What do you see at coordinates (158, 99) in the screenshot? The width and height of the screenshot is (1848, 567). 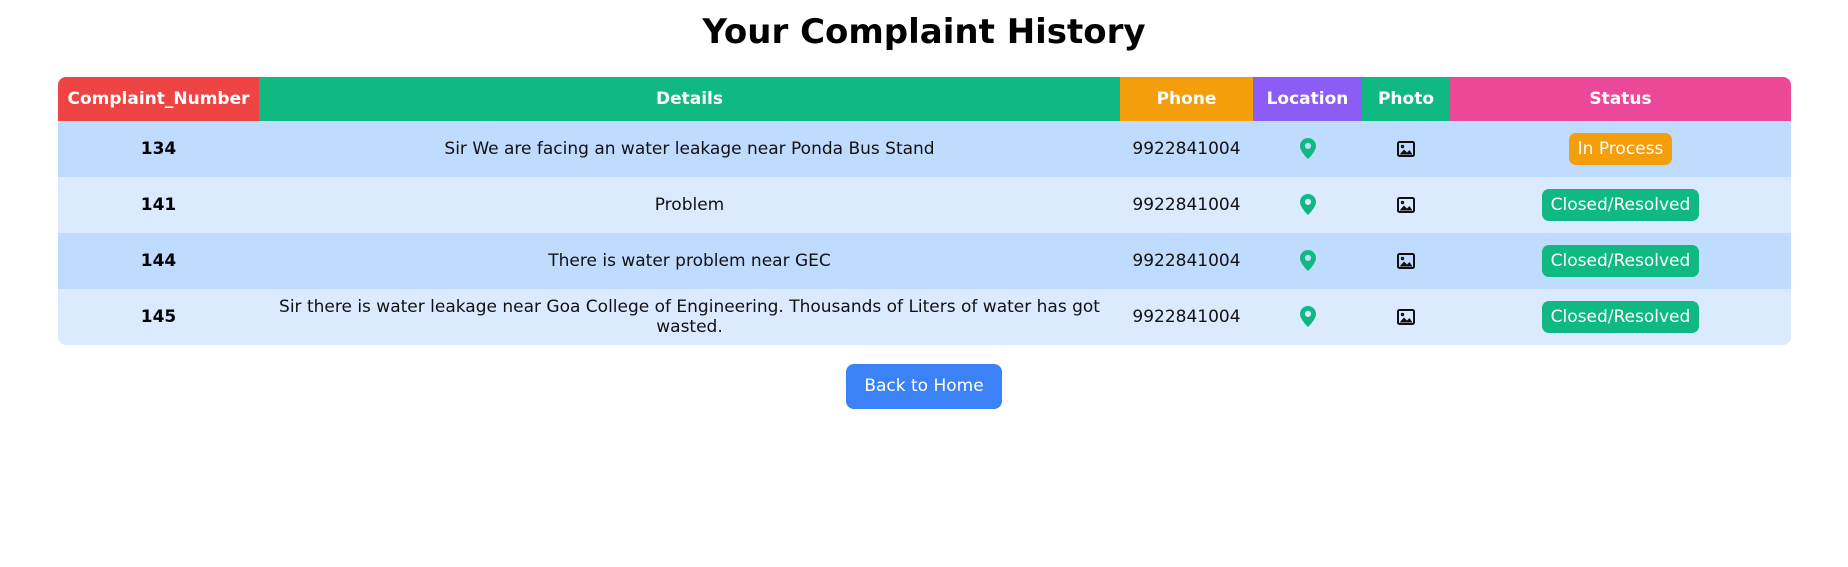 I see `header-complaint-number: Complaint_Number` at bounding box center [158, 99].